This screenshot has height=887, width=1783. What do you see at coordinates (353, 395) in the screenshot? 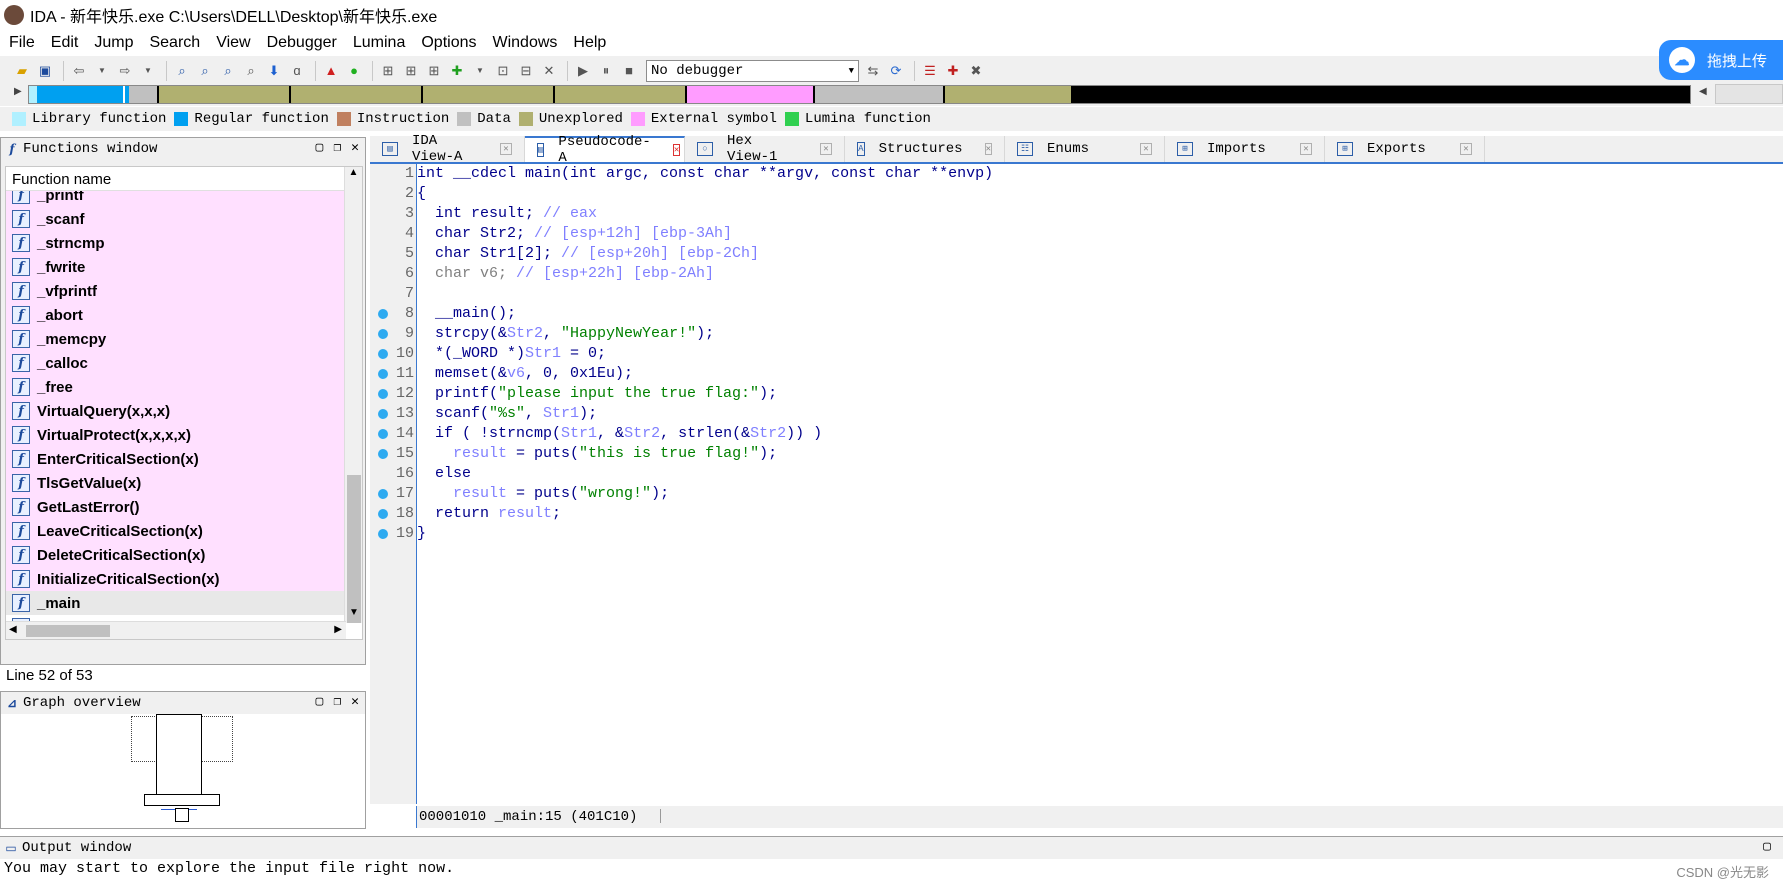
I see `vertical-scrollbar: ▲ ▼` at bounding box center [353, 395].